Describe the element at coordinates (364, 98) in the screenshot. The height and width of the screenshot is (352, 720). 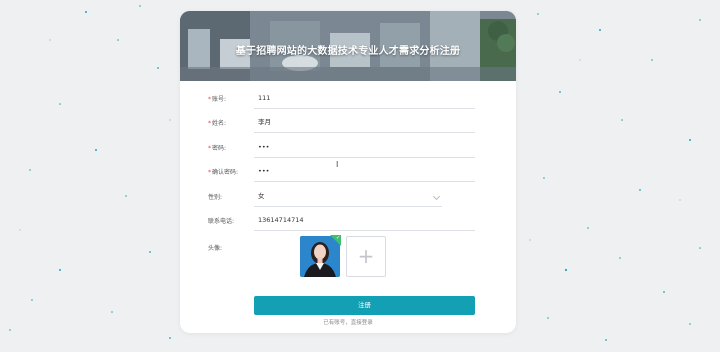
I see `account-input: 111` at that location.